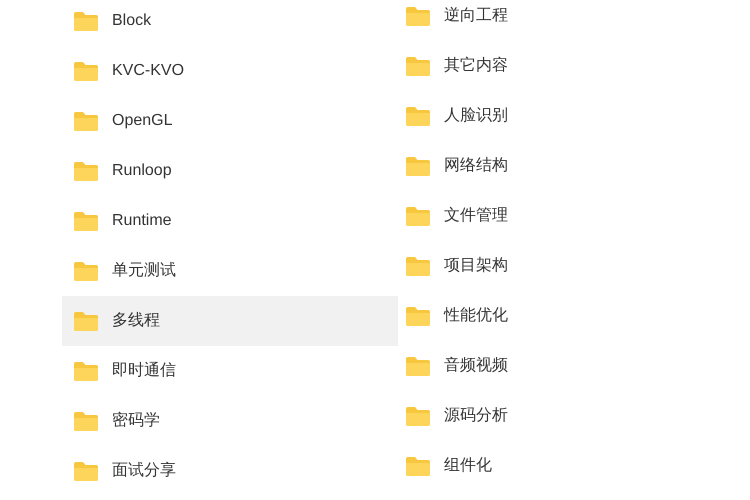 This screenshot has width=750, height=500. Describe the element at coordinates (476, 166) in the screenshot. I see `folder-name: 网络结构` at that location.